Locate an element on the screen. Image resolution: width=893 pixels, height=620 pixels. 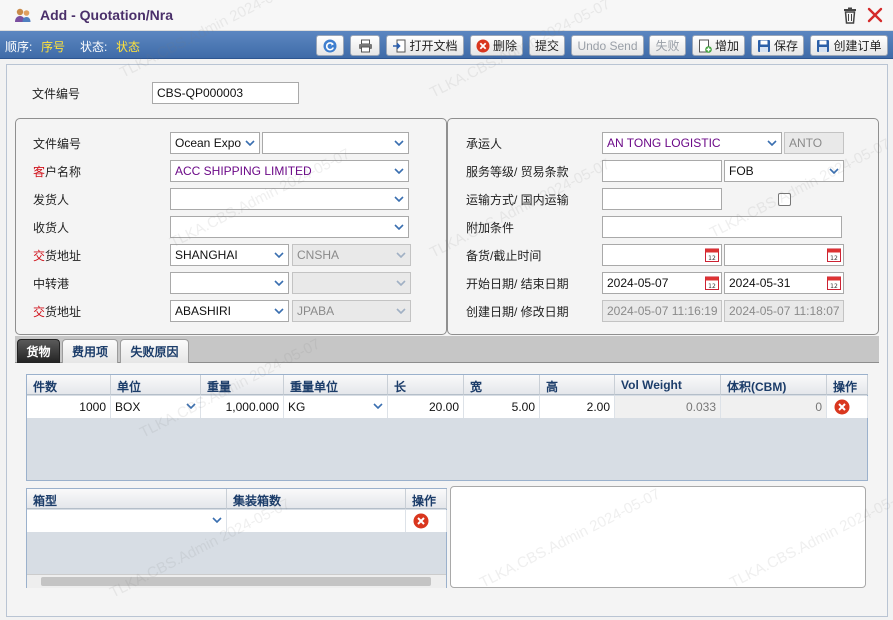
start-date-field: 2024-05-07 12 is located at coordinates (662, 283).